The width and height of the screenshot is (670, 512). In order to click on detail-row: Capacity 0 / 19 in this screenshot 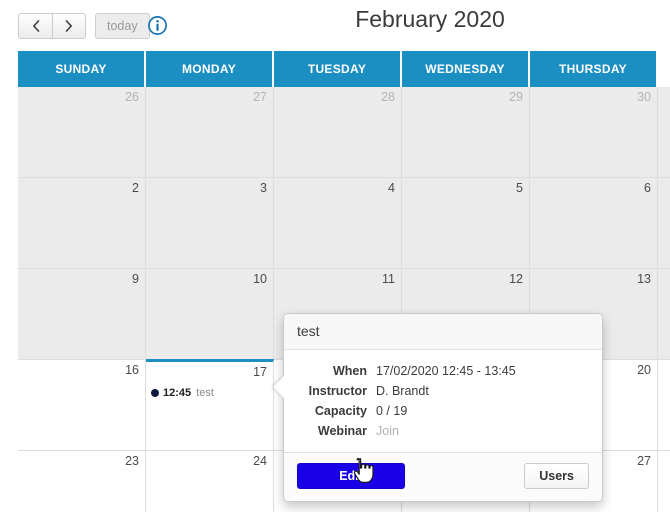, I will do `click(443, 411)`.